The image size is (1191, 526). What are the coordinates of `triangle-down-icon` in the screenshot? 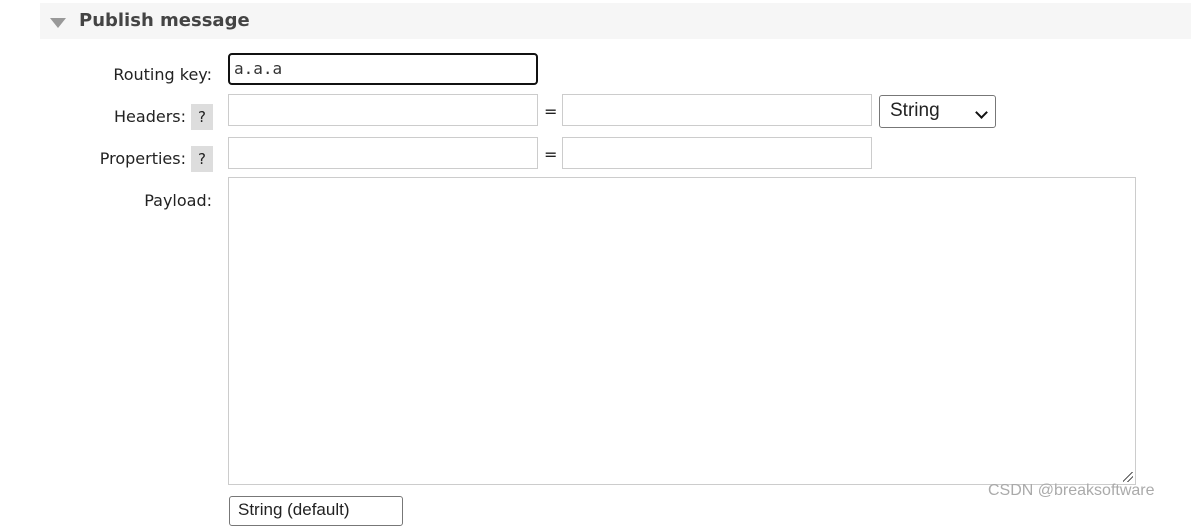 It's located at (58, 23).